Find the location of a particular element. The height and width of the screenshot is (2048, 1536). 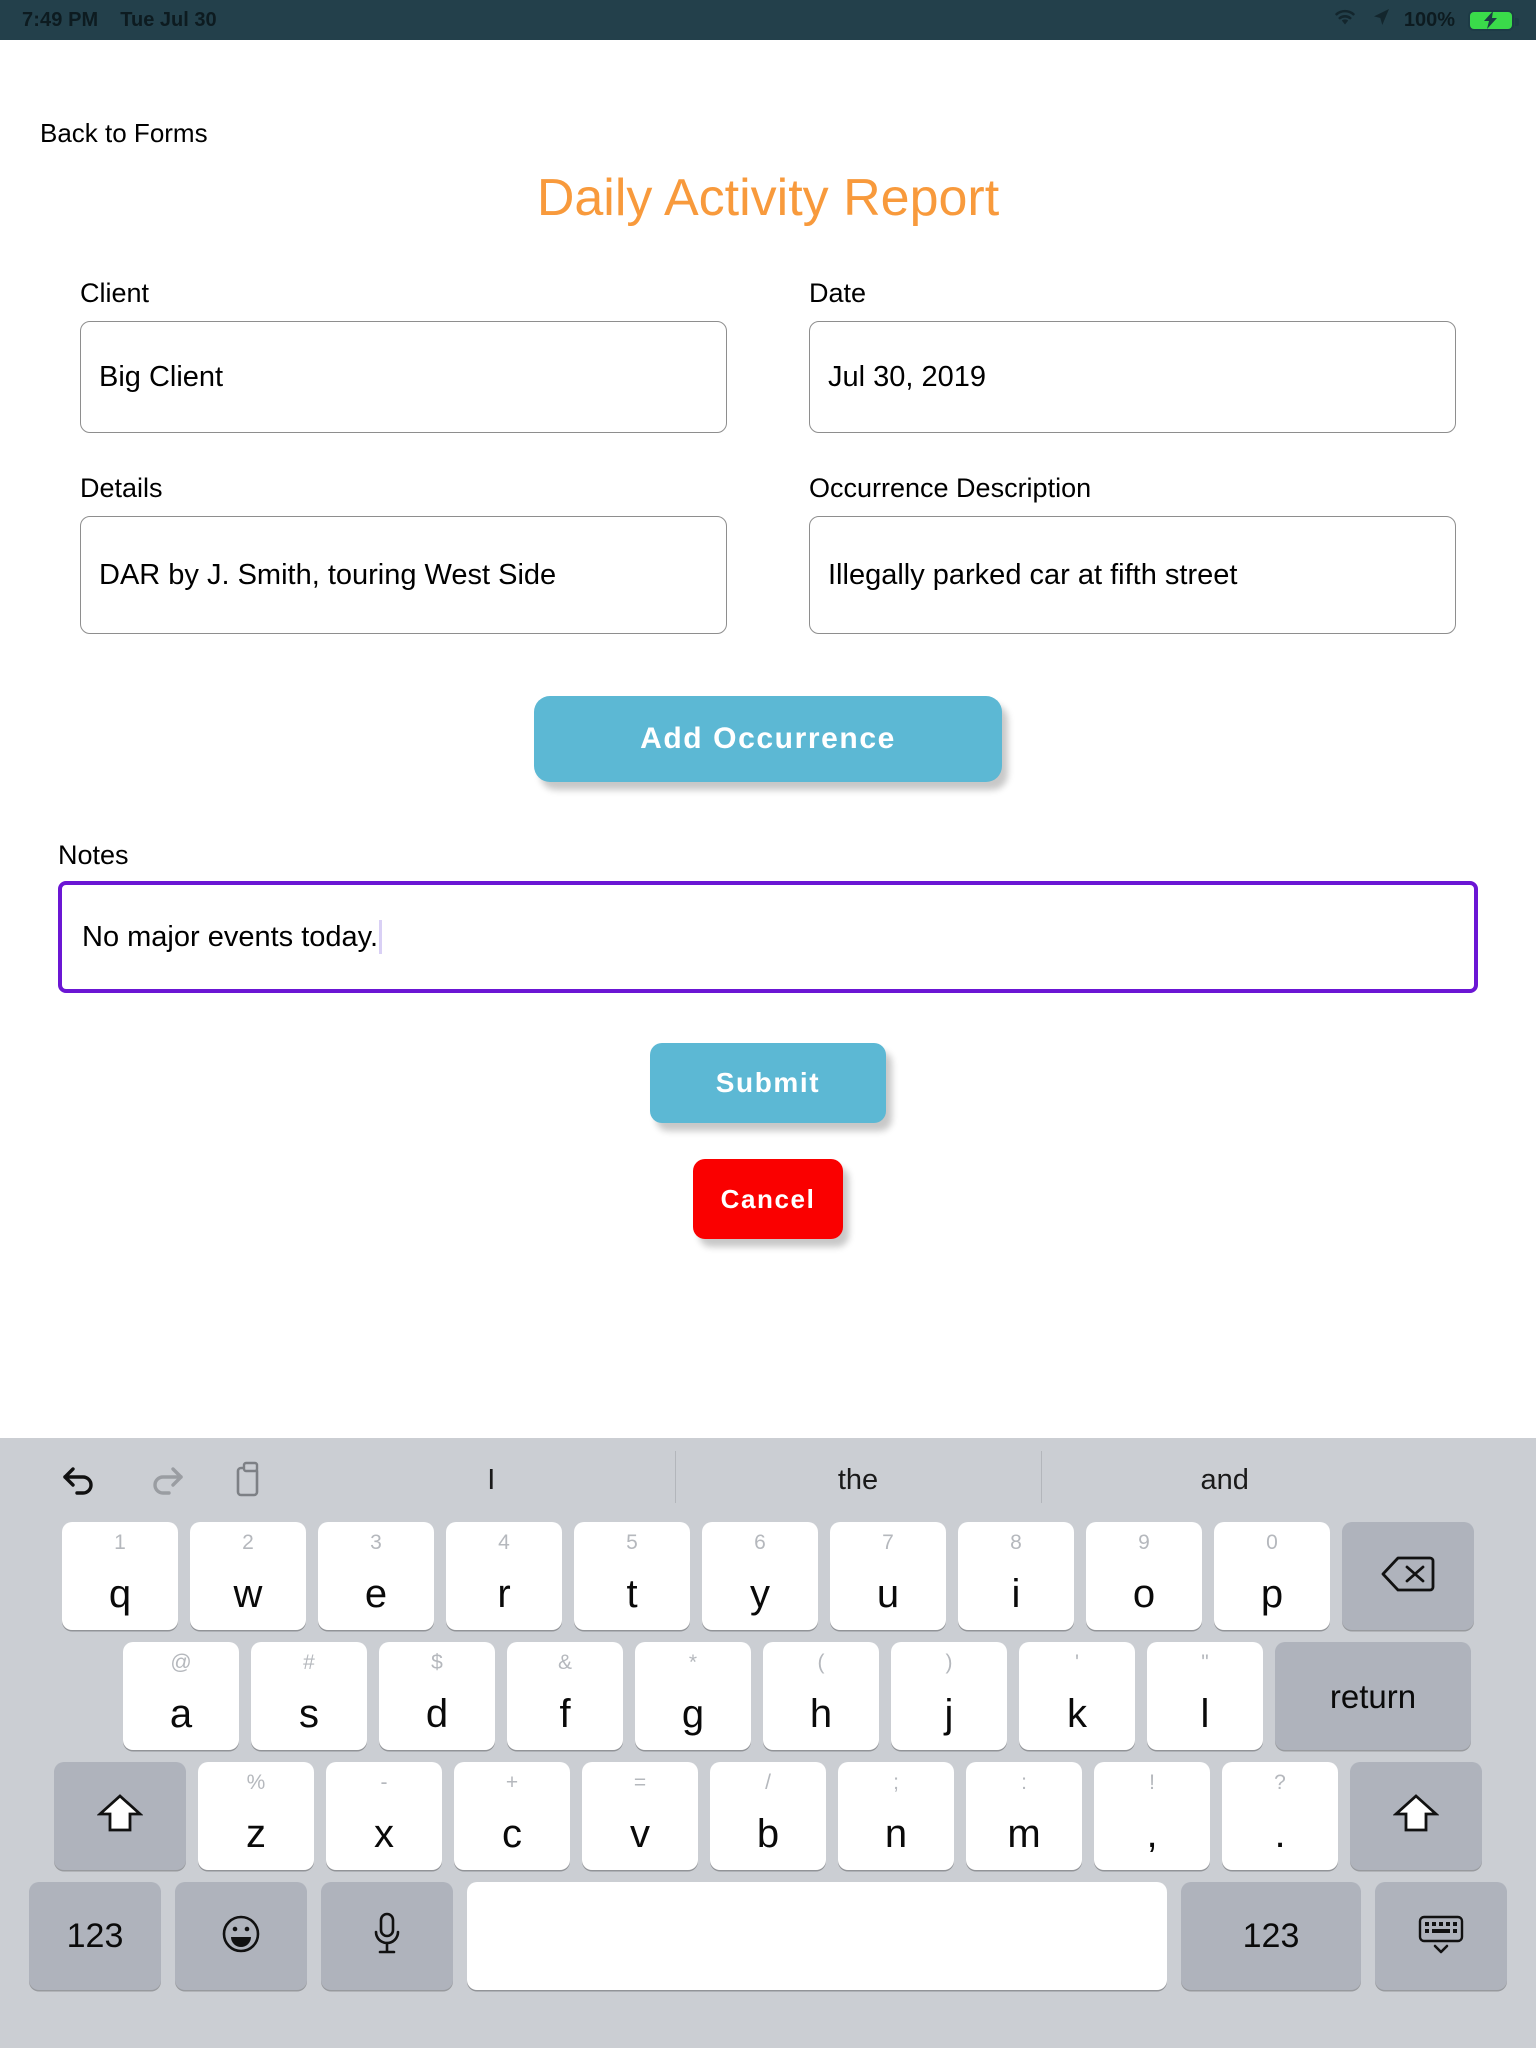

key-j-alt: ) is located at coordinates (949, 1662).